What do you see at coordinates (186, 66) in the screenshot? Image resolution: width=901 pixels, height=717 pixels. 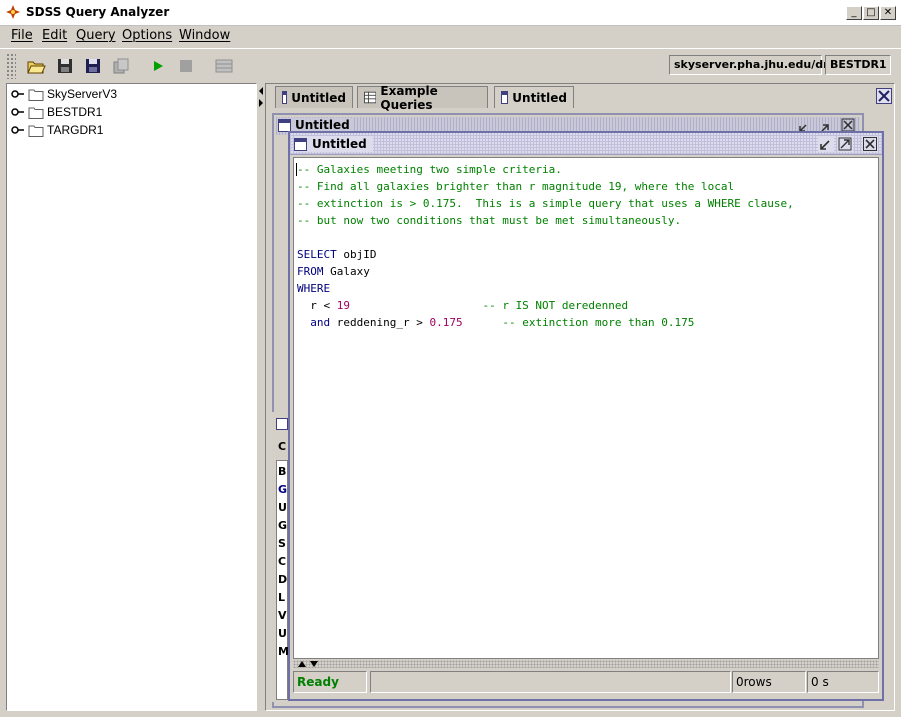 I see `stop-query-icon` at bounding box center [186, 66].